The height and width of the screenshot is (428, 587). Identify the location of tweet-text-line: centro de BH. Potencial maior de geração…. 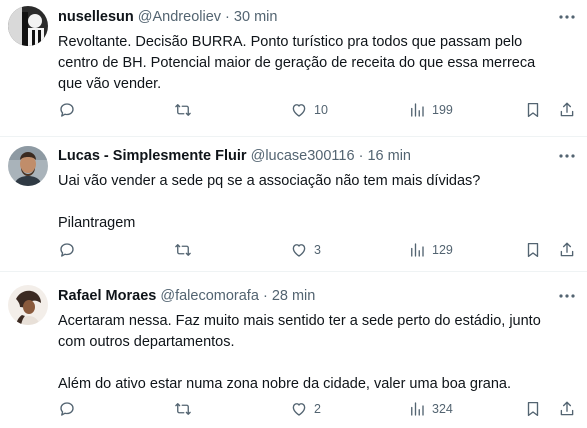
(297, 63).